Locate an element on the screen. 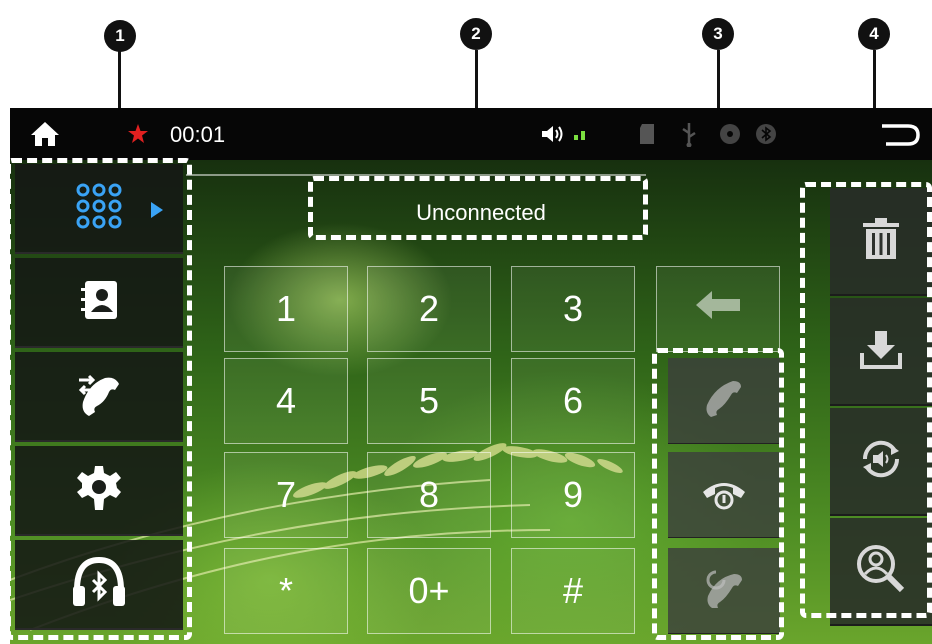 The width and height of the screenshot is (932, 644). callout-4: 4 is located at coordinates (874, 34).